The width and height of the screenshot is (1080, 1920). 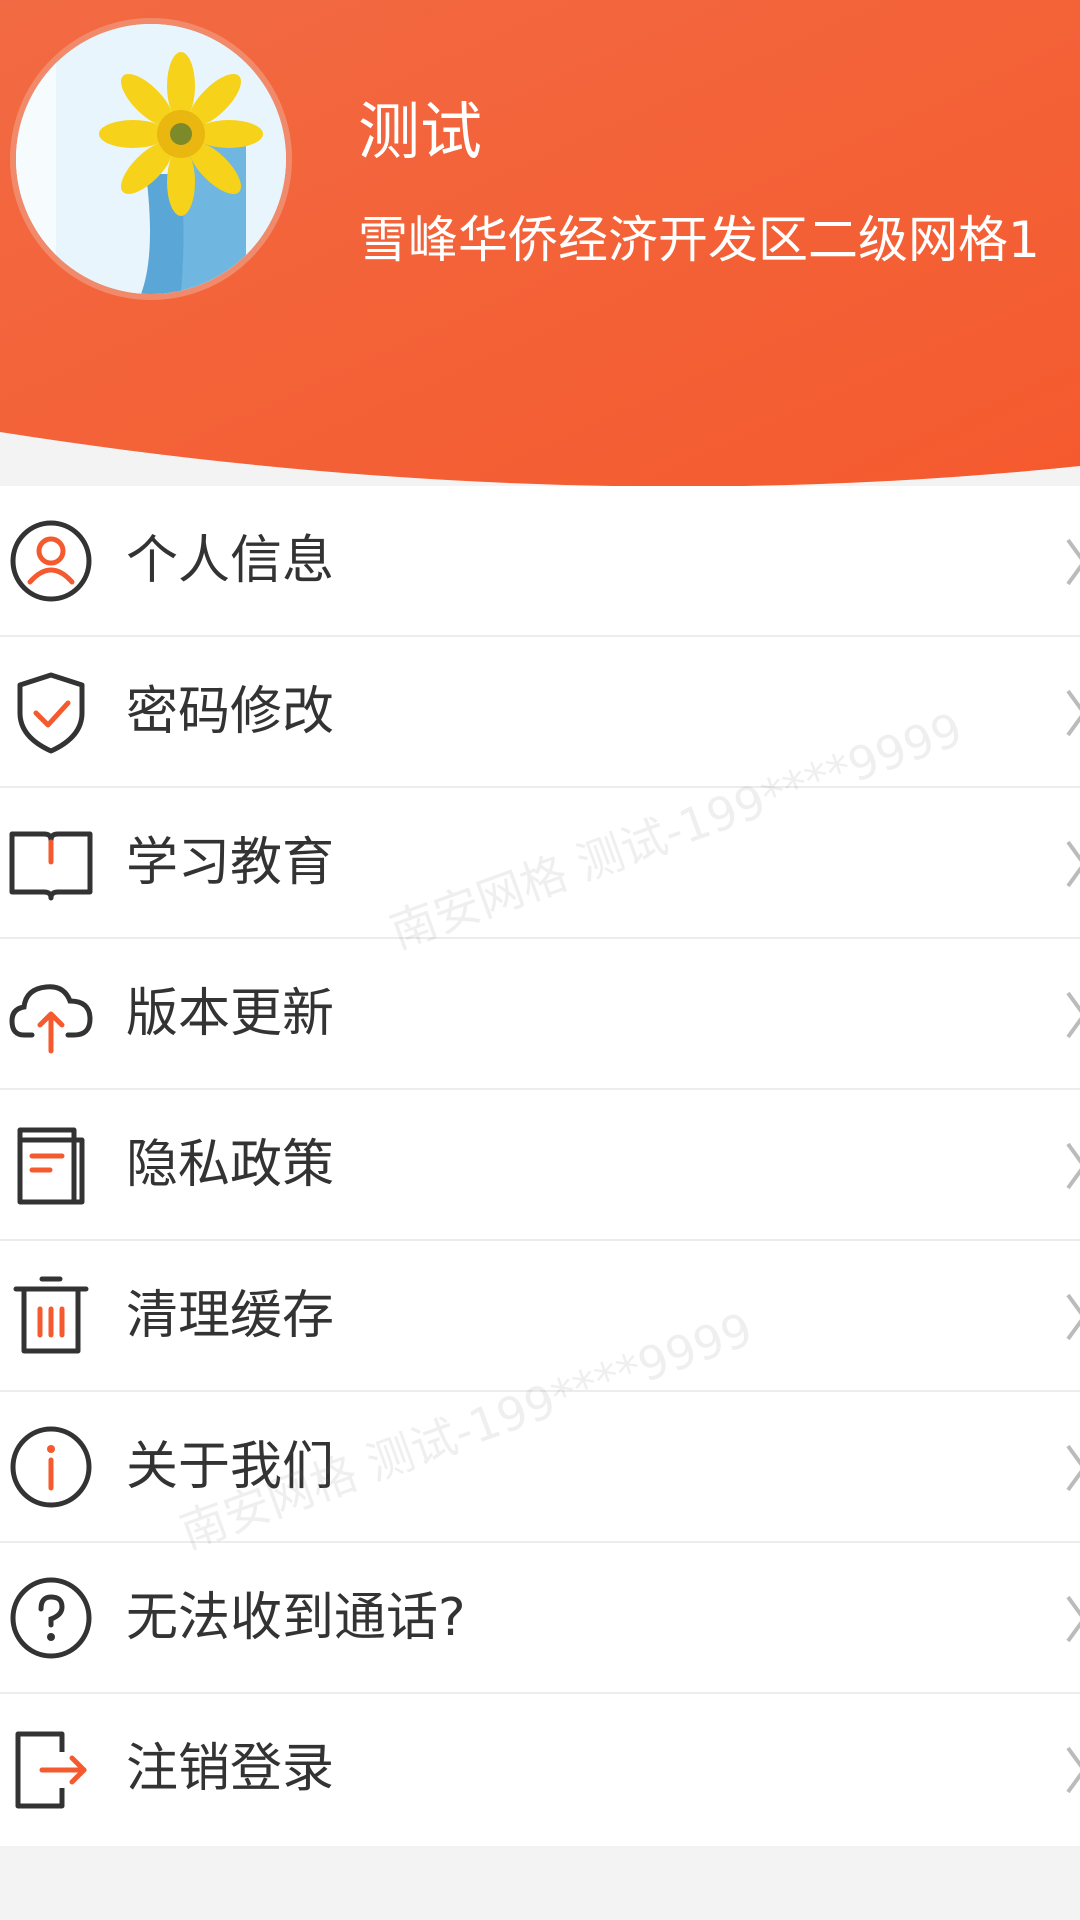 I want to click on menu-item-change-password: 密码修改, so click(x=540, y=712).